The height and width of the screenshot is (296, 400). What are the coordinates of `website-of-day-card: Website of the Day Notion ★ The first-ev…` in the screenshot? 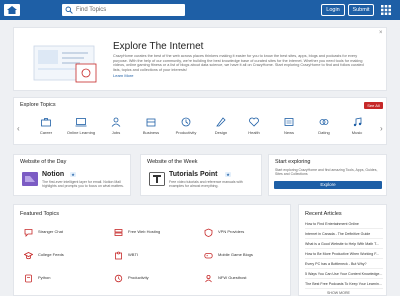 It's located at (72, 175).